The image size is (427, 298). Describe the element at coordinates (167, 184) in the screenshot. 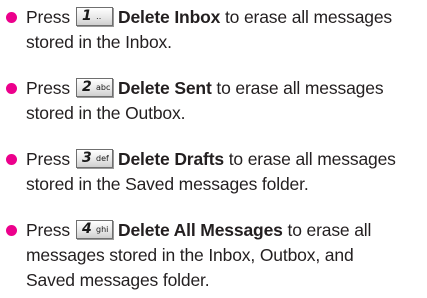

I see `description-line: stored in the Saved messages folder.` at that location.